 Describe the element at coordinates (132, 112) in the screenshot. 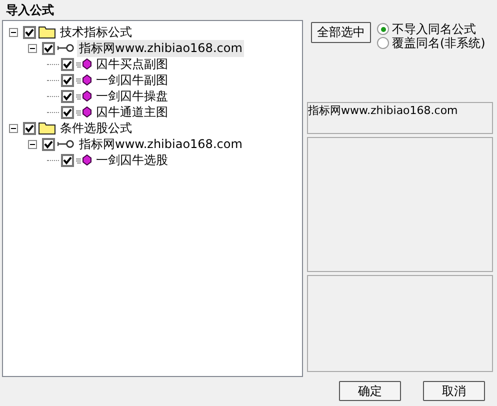

I see `tree-item: 囚牛通道主图` at that location.